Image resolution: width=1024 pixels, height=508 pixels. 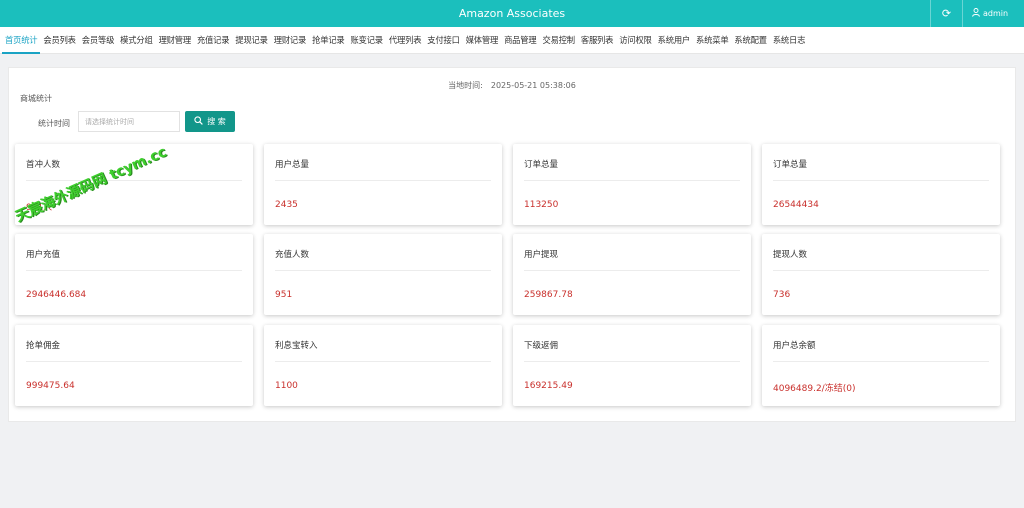 I want to click on nav-tab: 支付接口, so click(x=443, y=40).